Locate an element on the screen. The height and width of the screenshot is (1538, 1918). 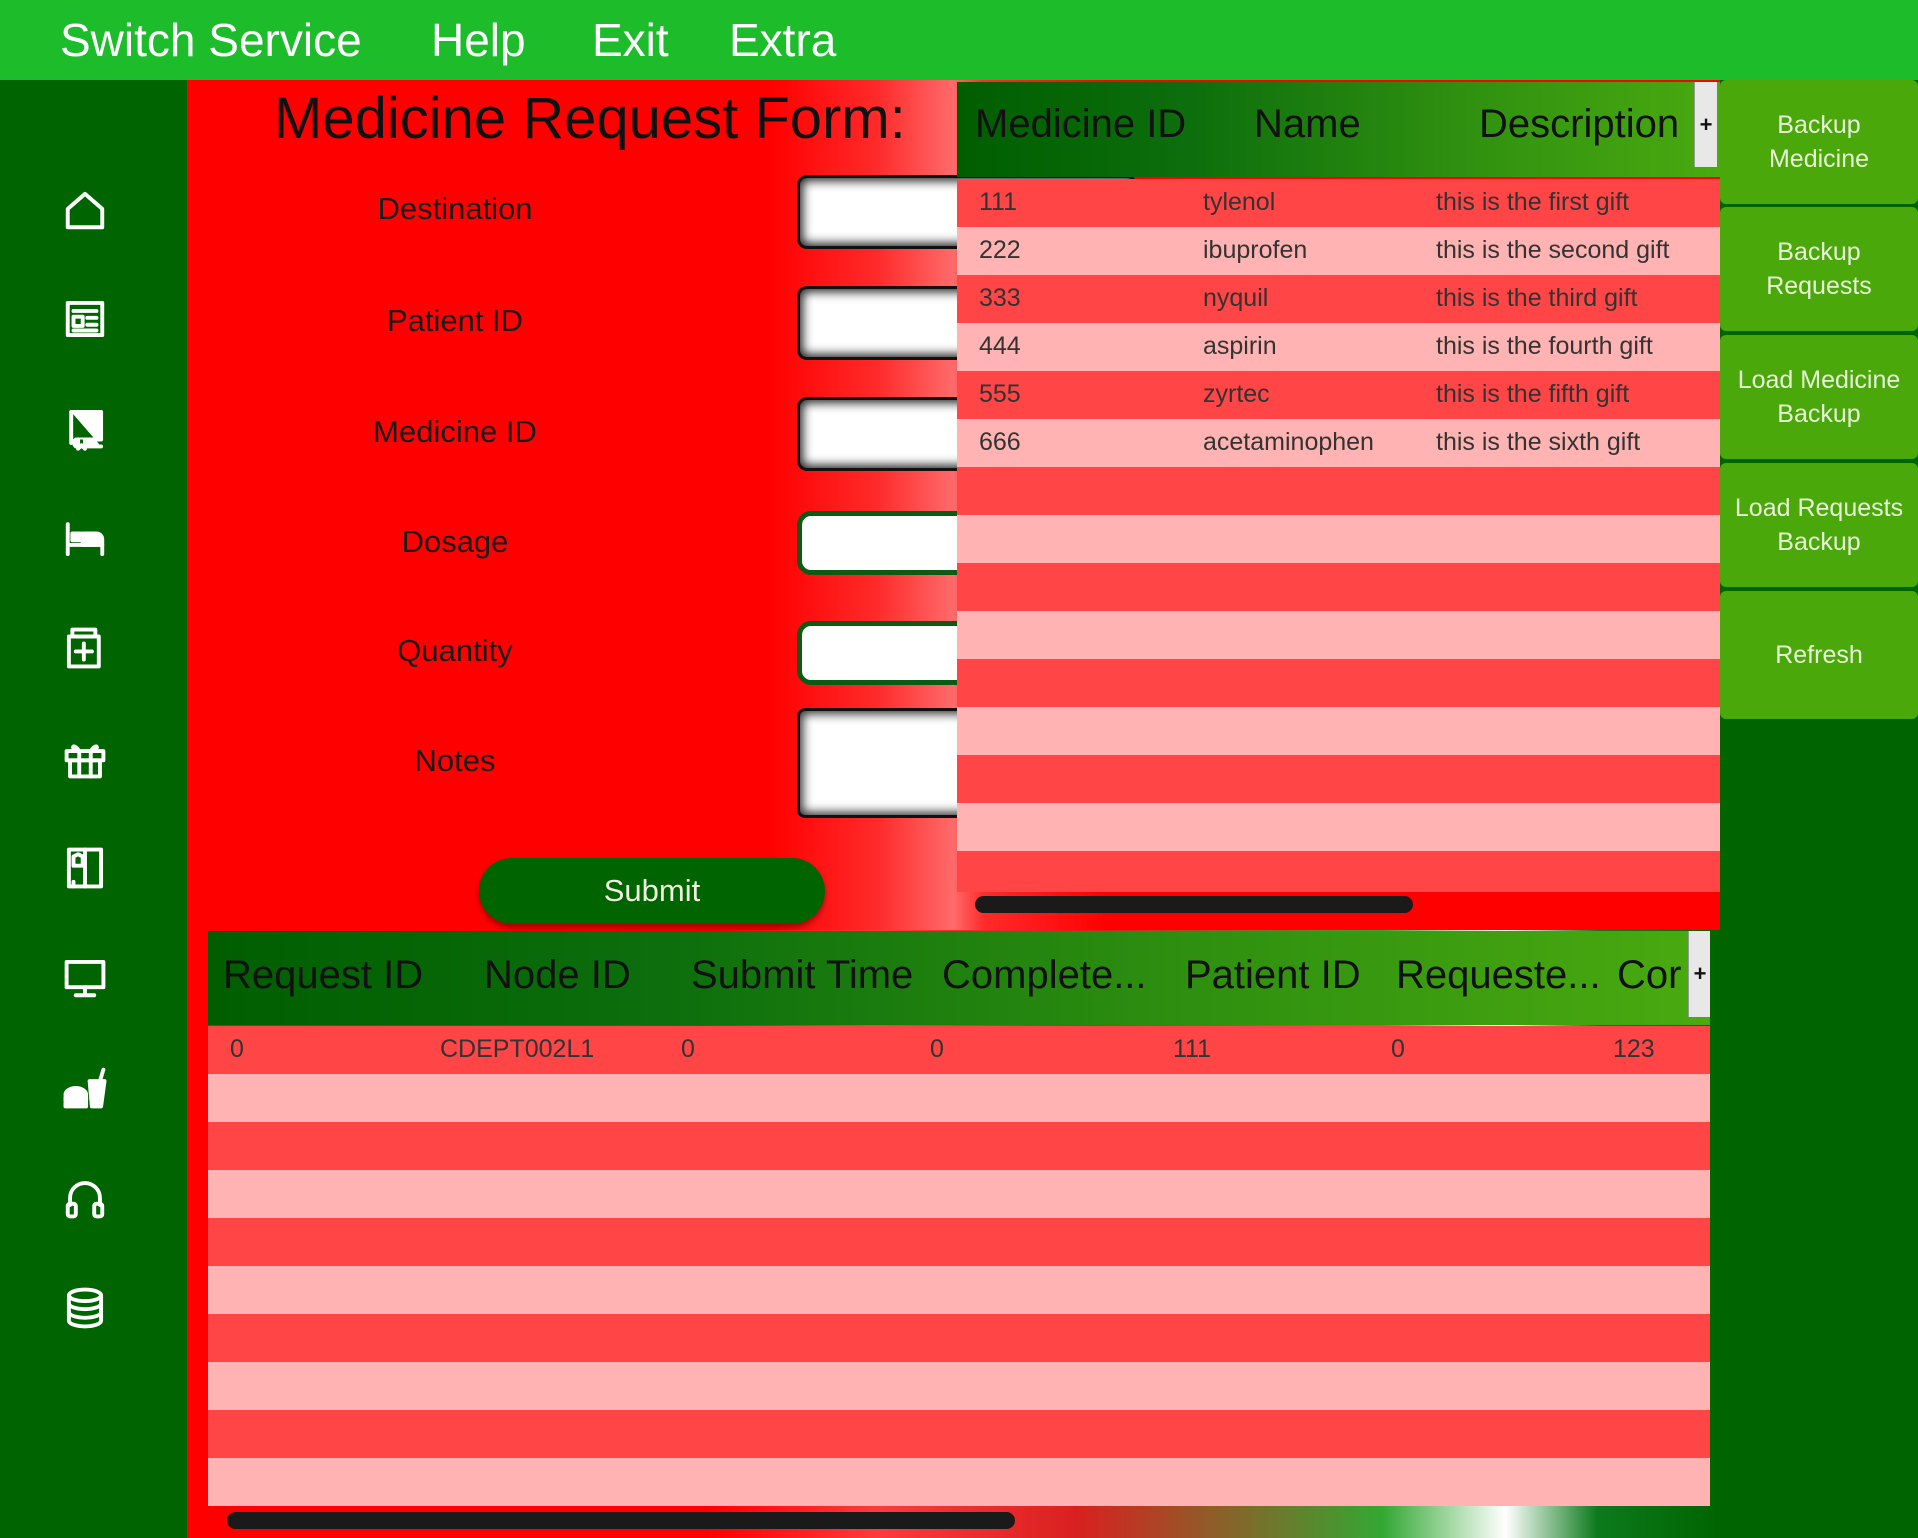
menu-bar: Switch Service Help Exit Extra is located at coordinates (959, 40).